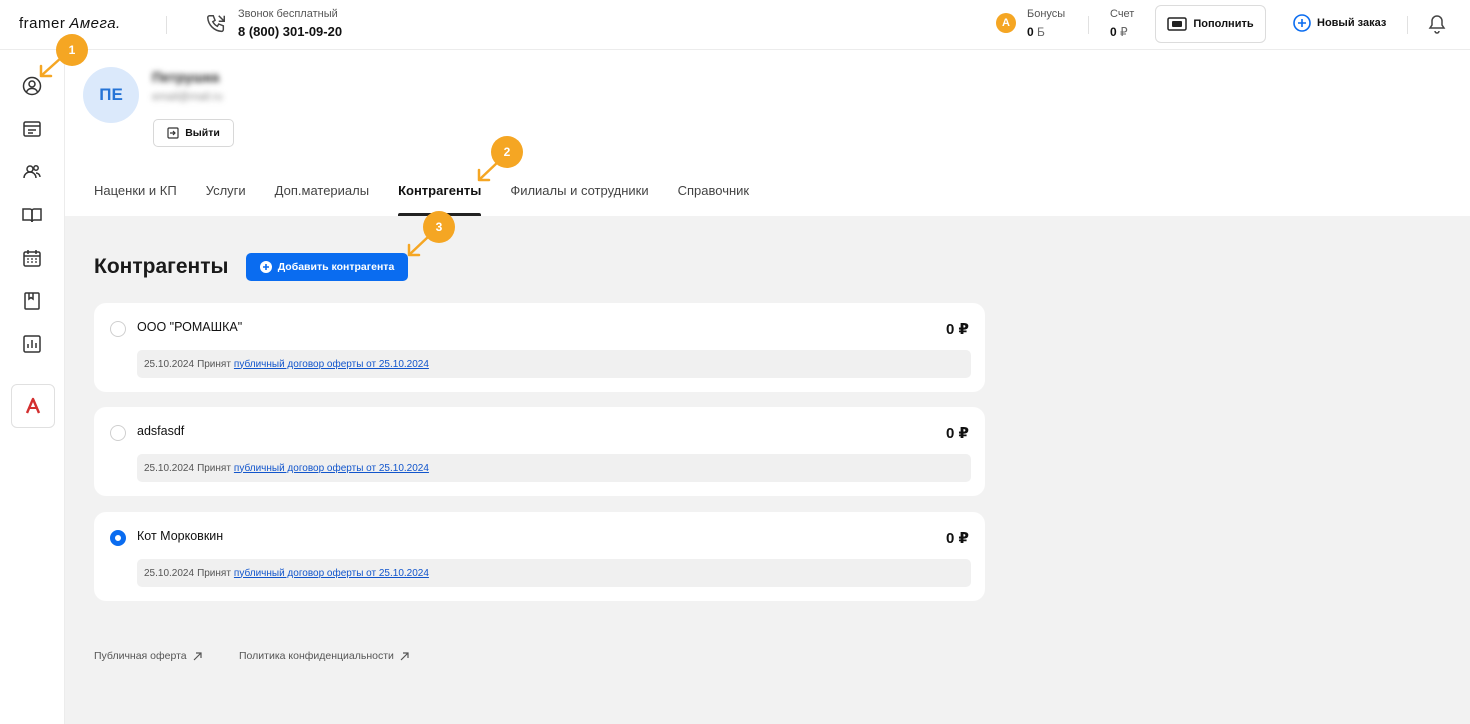 This screenshot has height=724, width=1470. What do you see at coordinates (1352, 23) in the screenshot?
I see `new-order-label: Новый заказ` at bounding box center [1352, 23].